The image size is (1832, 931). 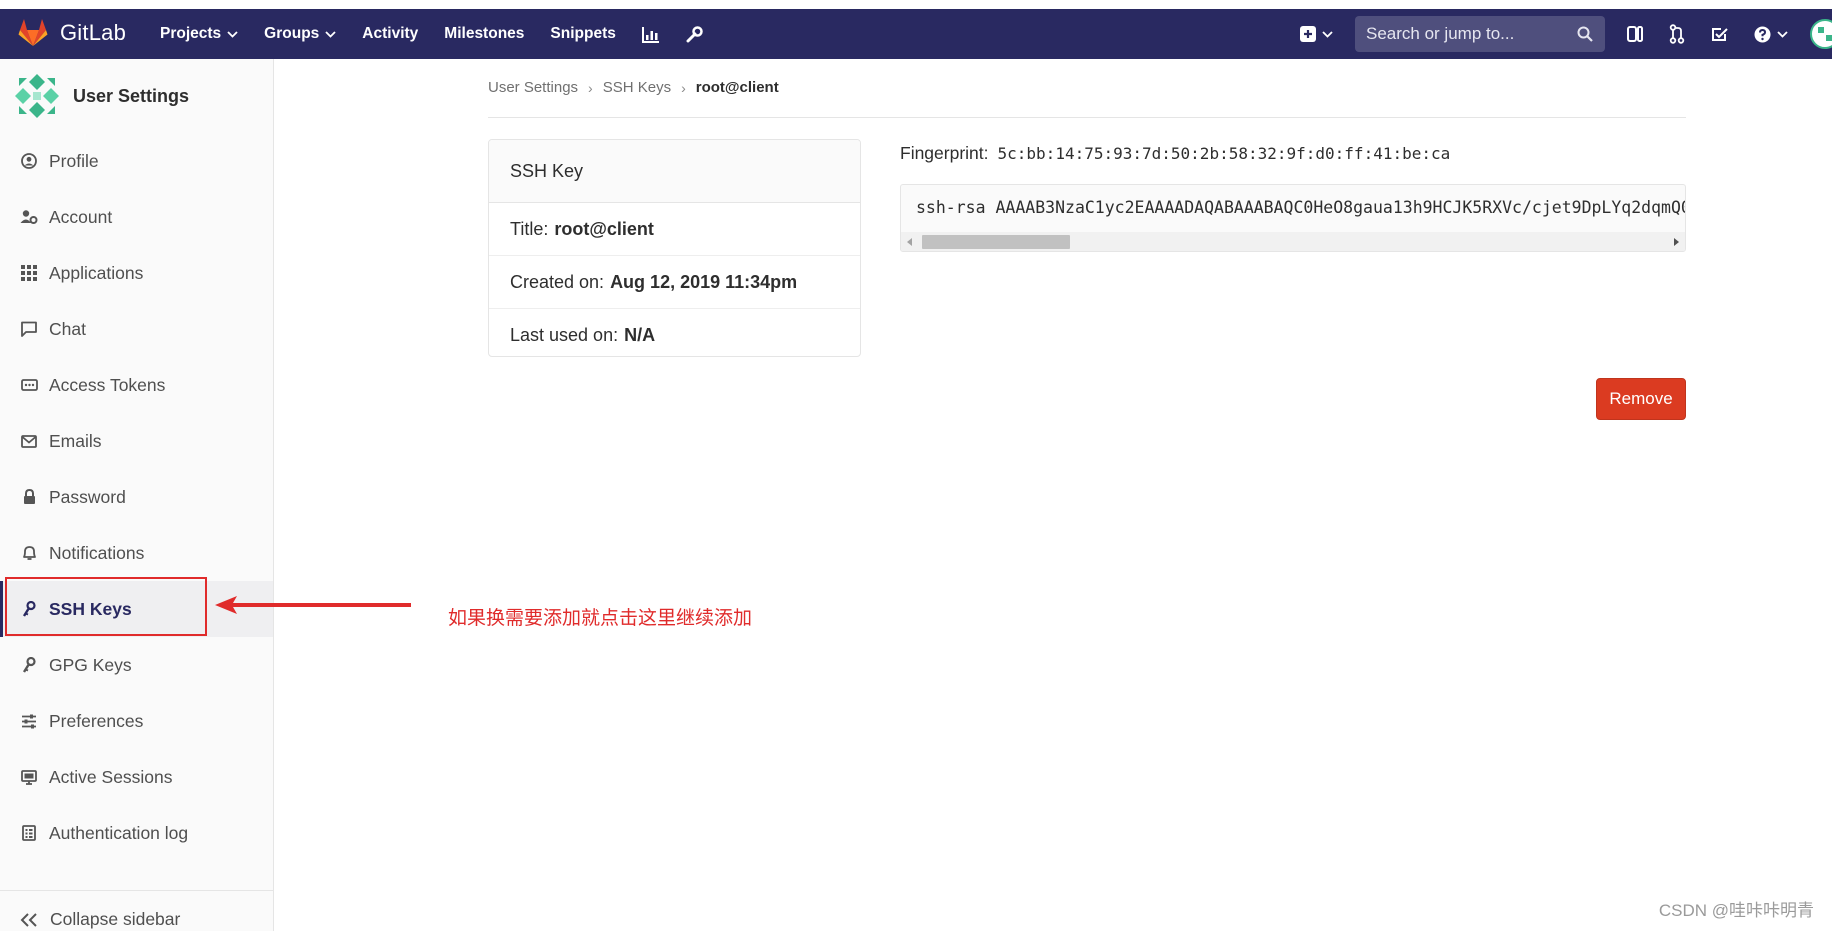 What do you see at coordinates (674, 332) in the screenshot?
I see `key-last-used-row: Last used on: N/A` at bounding box center [674, 332].